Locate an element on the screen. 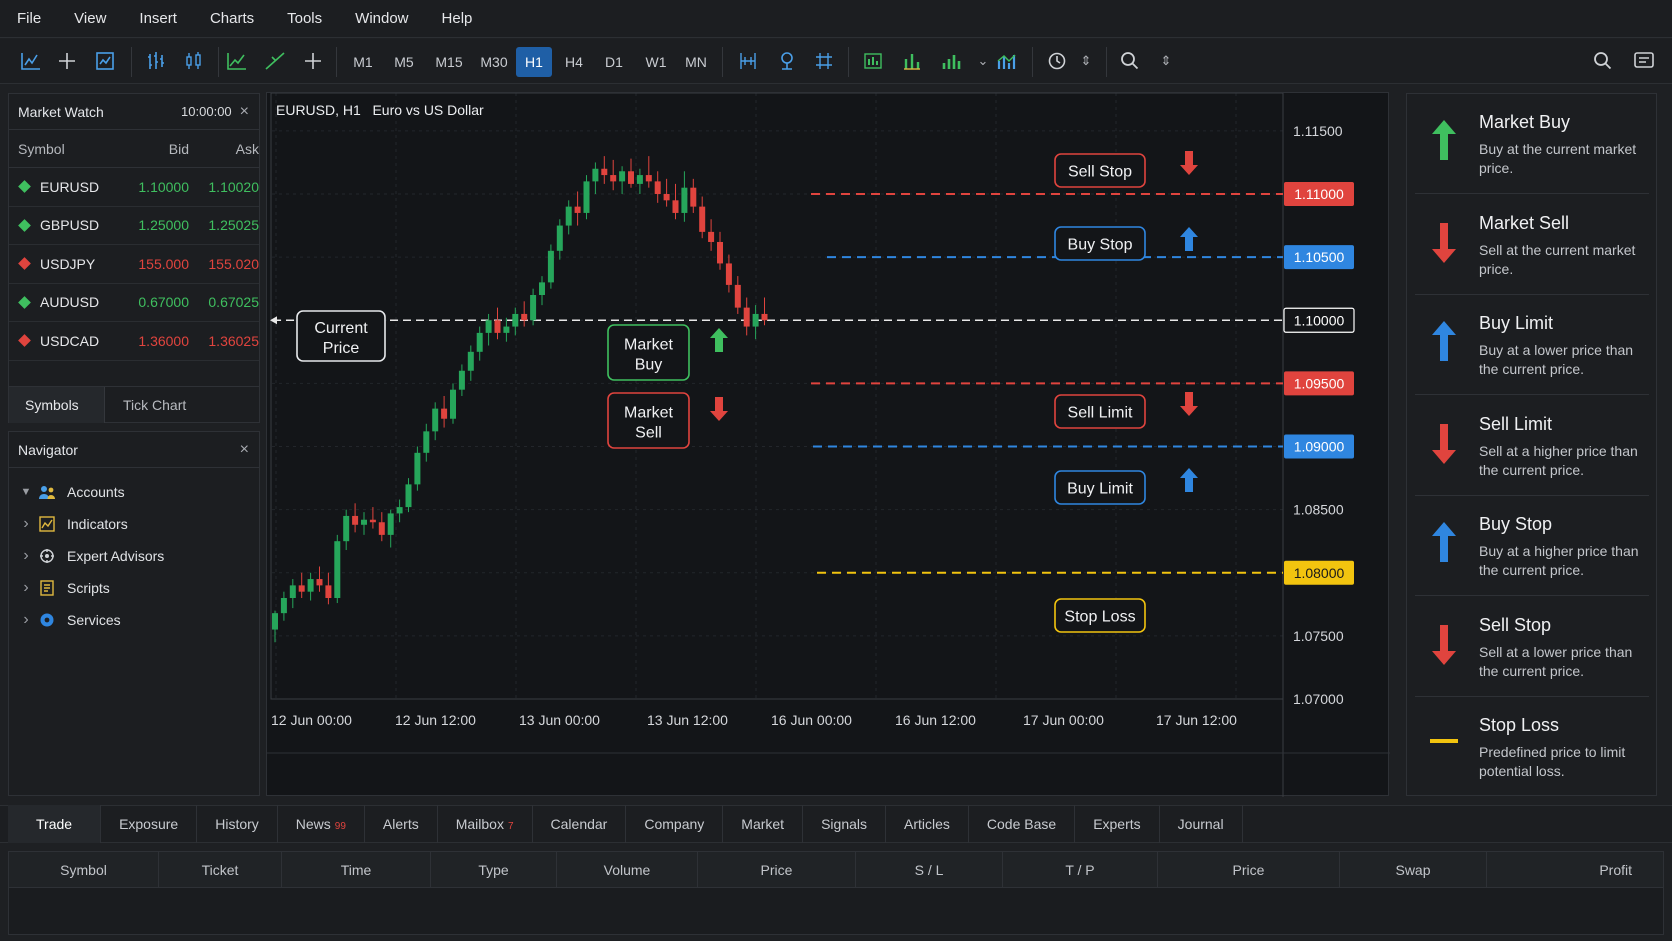  timeframe-m5: M5 is located at coordinates (404, 62).